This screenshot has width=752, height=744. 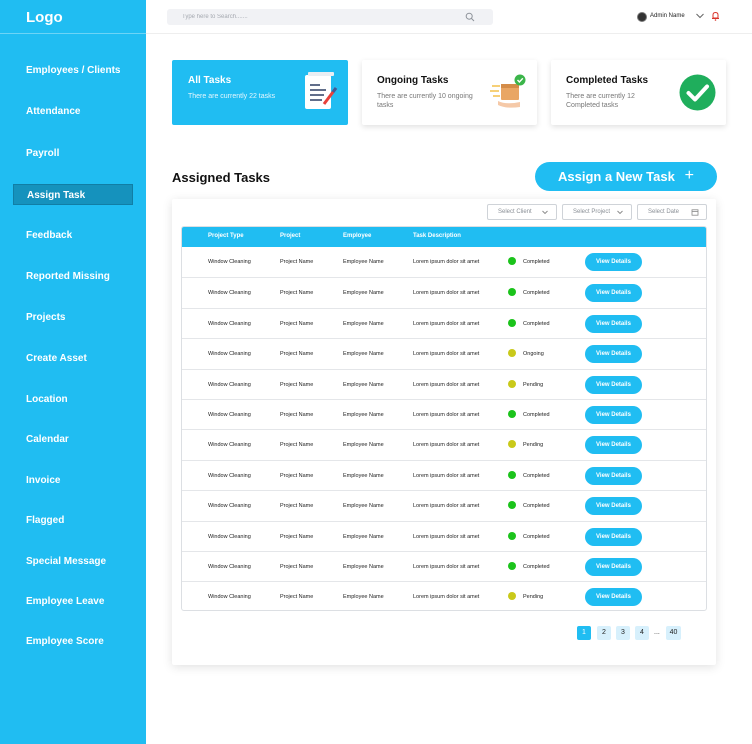 I want to click on page-button-4: 4, so click(x=642, y=633).